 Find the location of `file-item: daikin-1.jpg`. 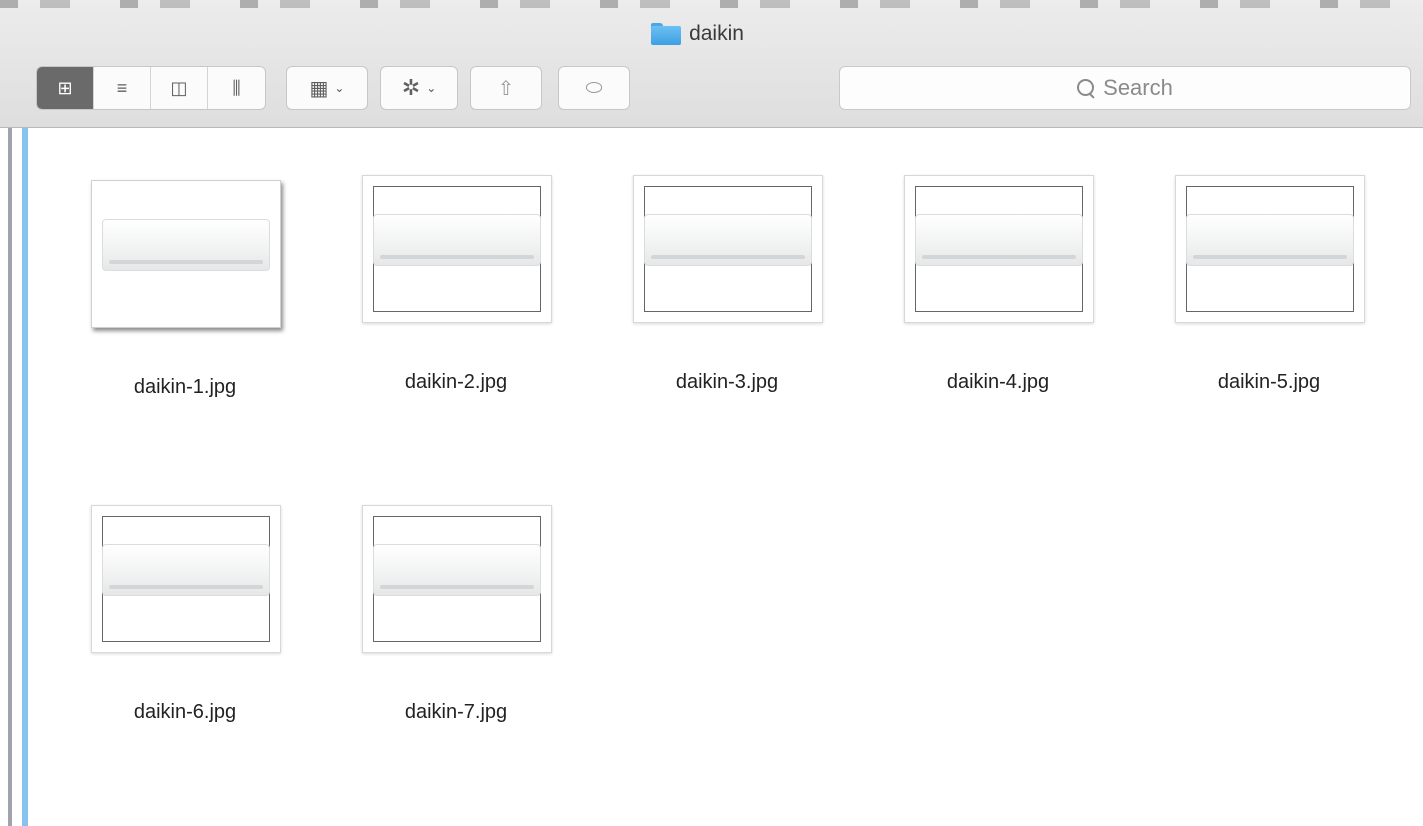

file-item: daikin-1.jpg is located at coordinates (185, 310).